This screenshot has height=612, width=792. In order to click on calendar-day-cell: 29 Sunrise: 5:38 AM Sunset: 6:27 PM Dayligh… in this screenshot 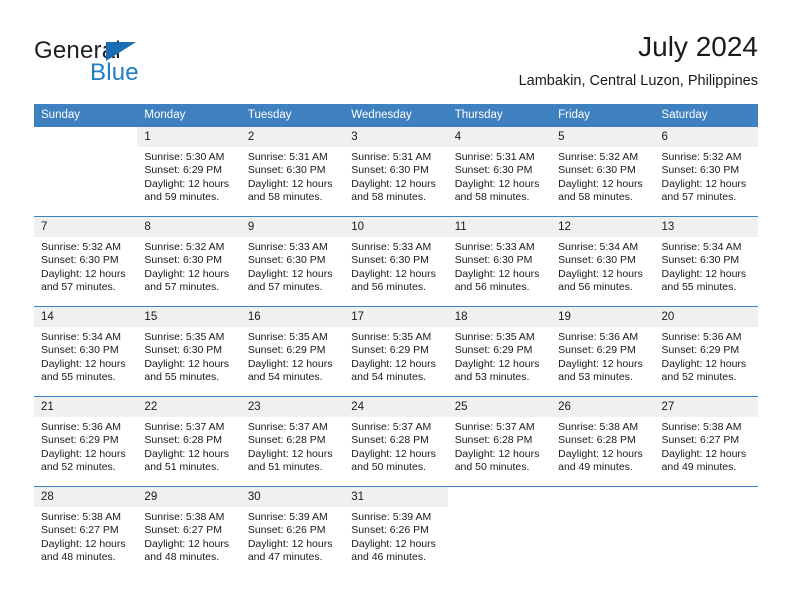, I will do `click(189, 530)`.